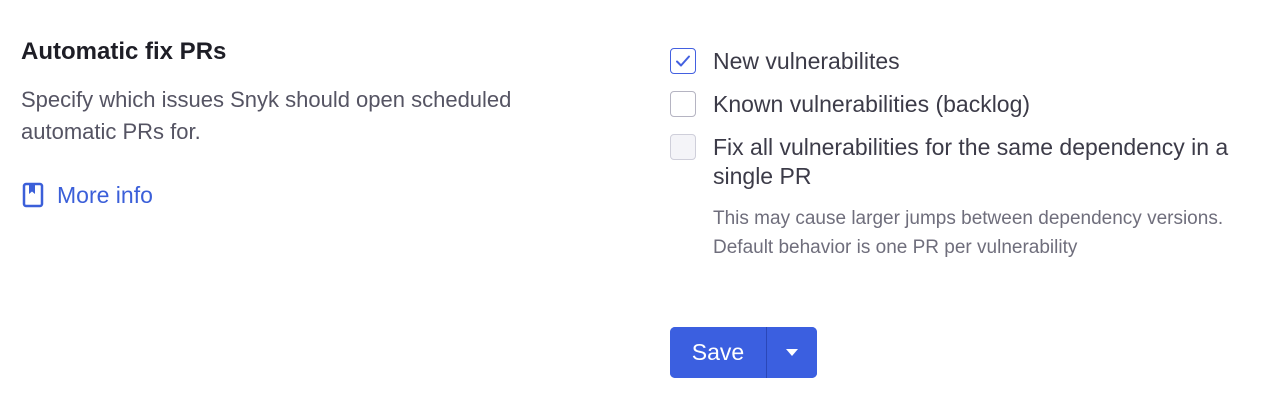 This screenshot has height=416, width=1268. What do you see at coordinates (683, 104) in the screenshot?
I see `checkbox-known-vulnerabilities` at bounding box center [683, 104].